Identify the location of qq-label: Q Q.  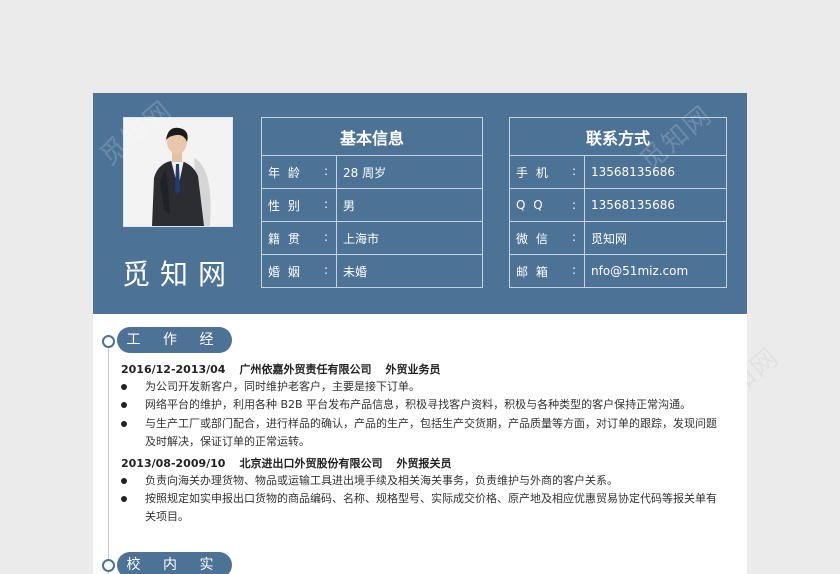
(530, 205).